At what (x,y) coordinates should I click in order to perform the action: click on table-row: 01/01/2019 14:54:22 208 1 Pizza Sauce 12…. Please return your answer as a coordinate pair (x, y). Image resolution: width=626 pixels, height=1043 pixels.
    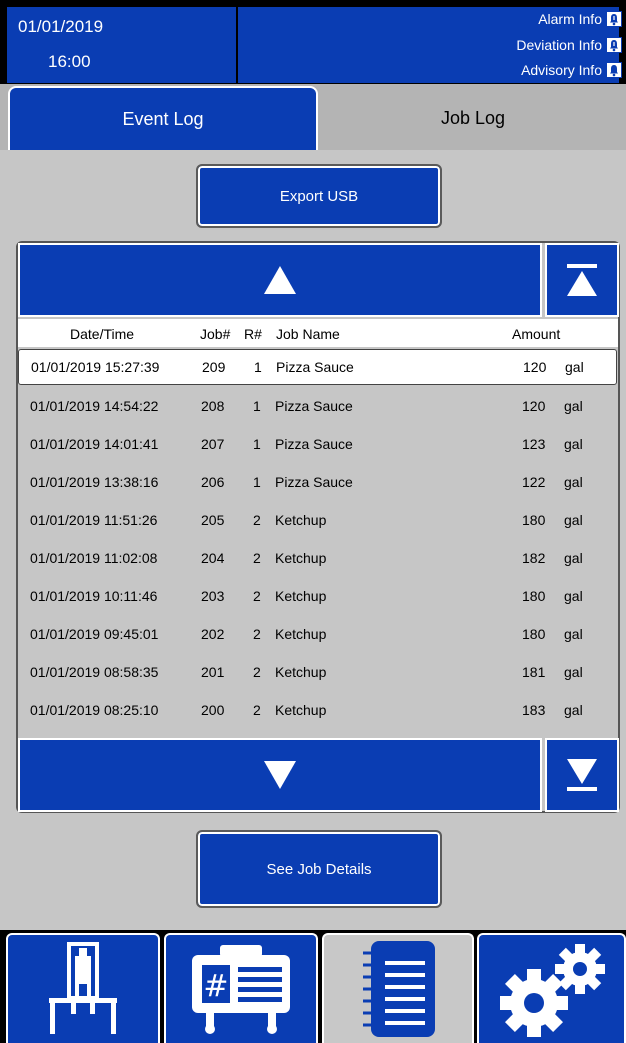
    Looking at the image, I should click on (316, 405).